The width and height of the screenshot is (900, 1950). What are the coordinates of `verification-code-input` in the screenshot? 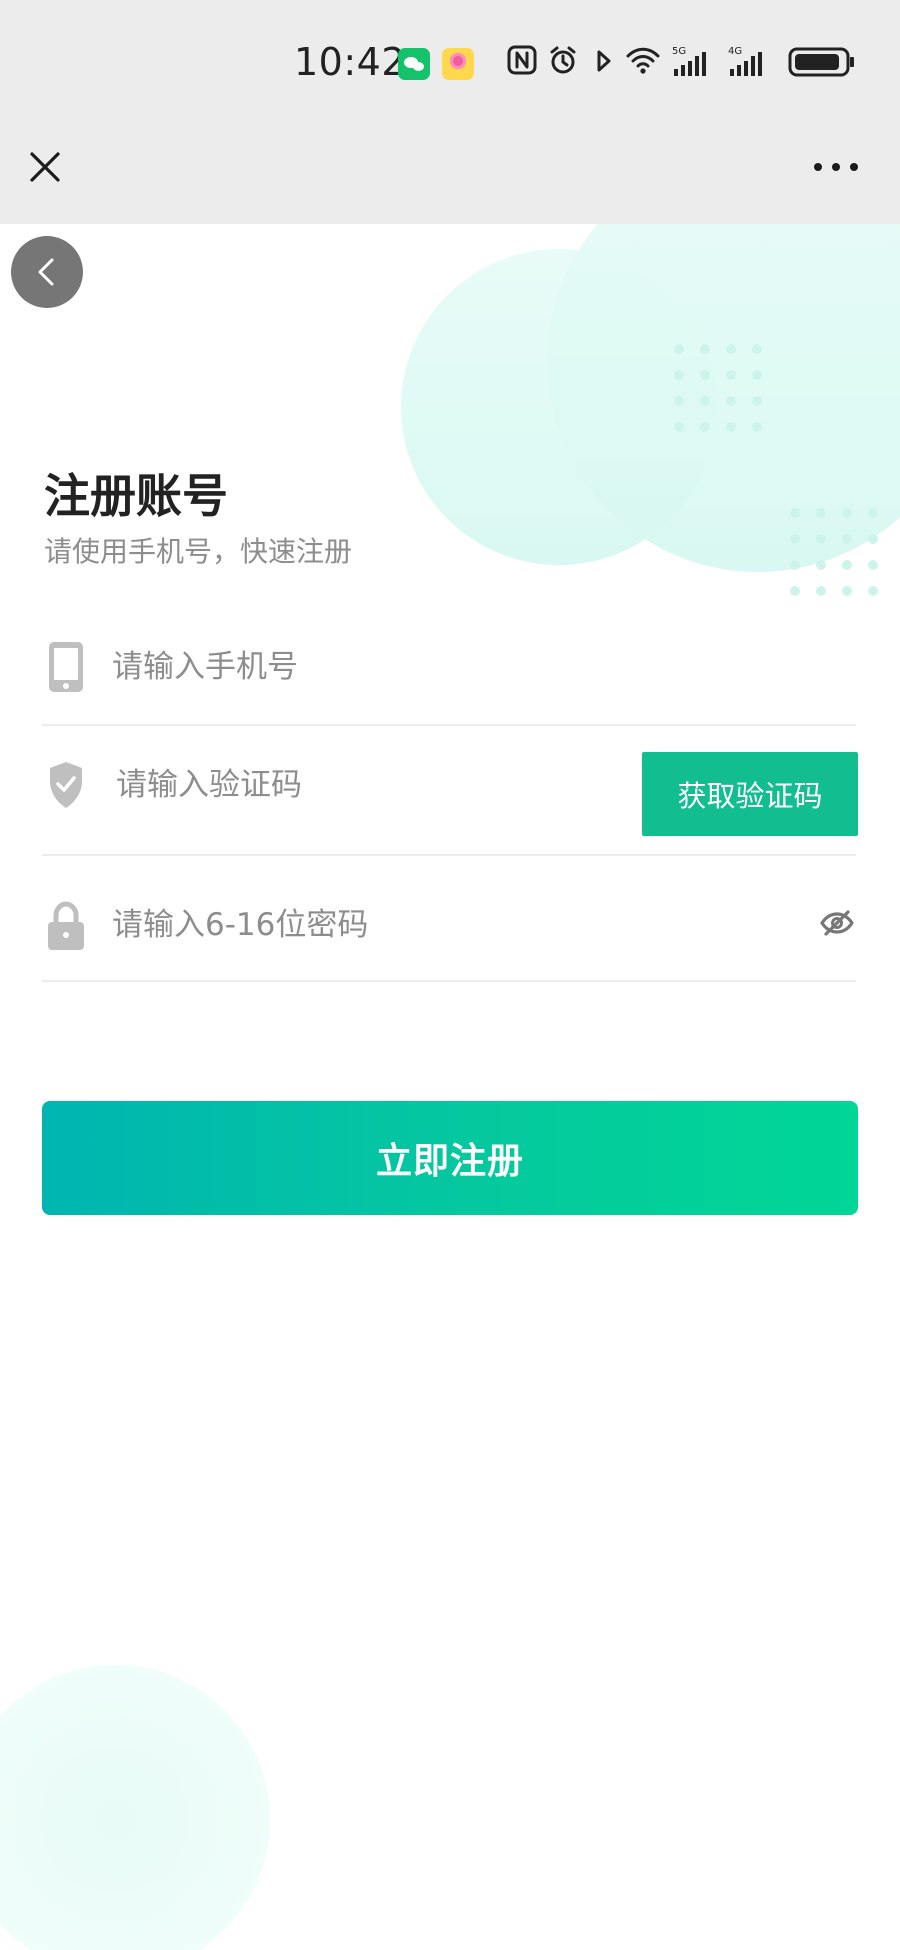 It's located at (286, 785).